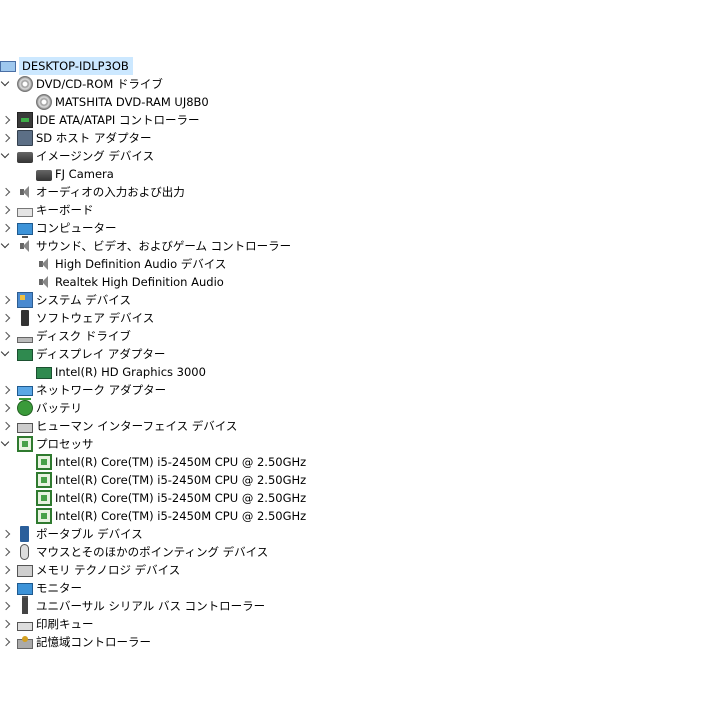 This screenshot has height=714, width=714. What do you see at coordinates (25, 642) in the screenshot?
I see `storage-controller-icon` at bounding box center [25, 642].